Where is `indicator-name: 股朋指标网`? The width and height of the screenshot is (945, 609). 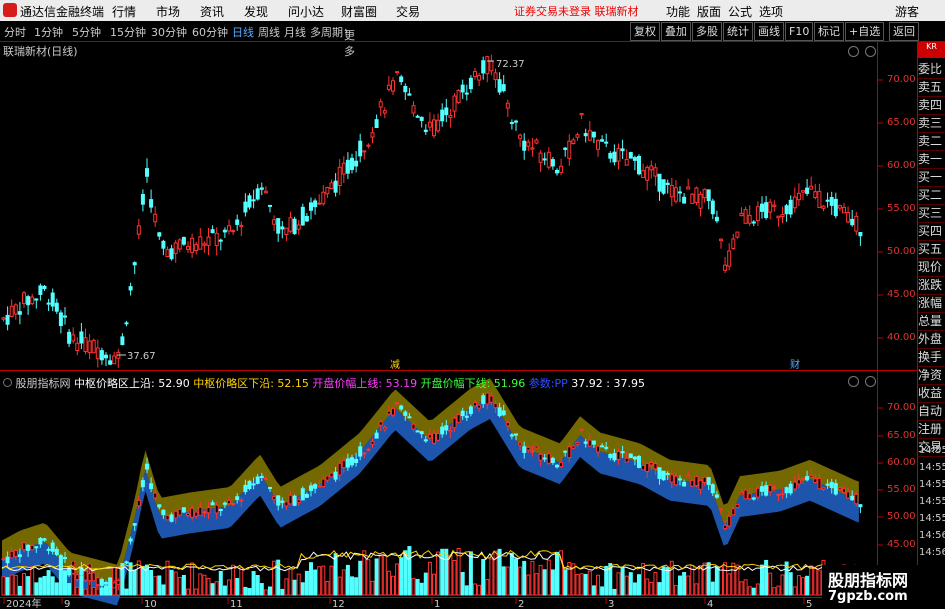 indicator-name: 股朋指标网 is located at coordinates (43, 383).